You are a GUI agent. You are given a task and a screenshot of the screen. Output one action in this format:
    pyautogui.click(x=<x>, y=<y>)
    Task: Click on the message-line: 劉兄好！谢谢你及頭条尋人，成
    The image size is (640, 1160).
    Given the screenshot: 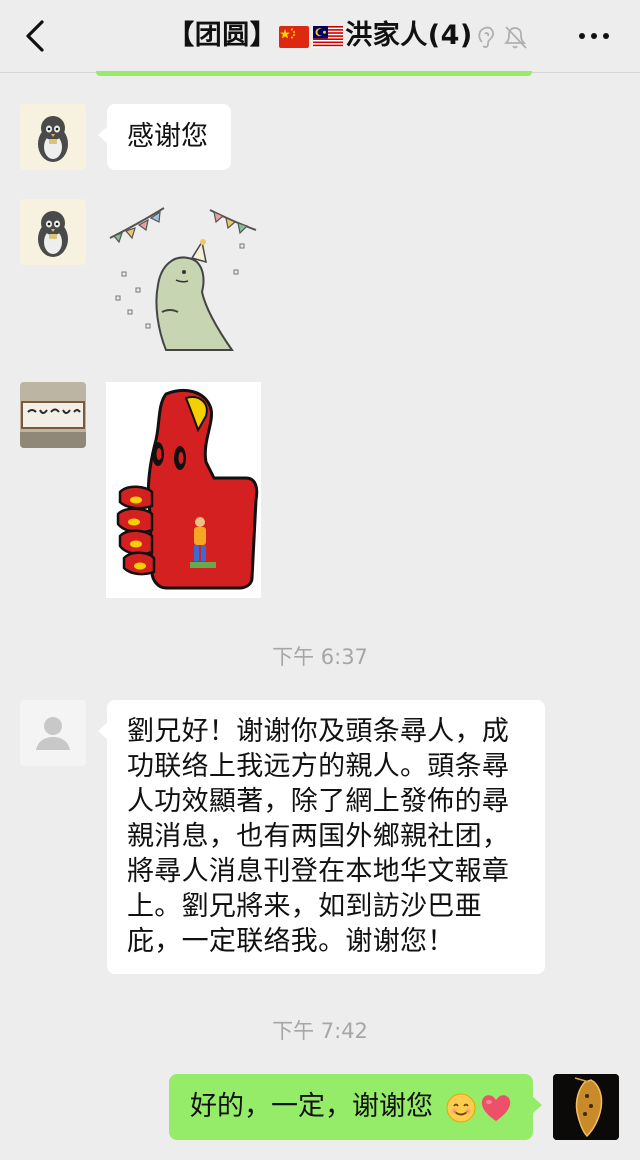 What is the action you would take?
    pyautogui.click(x=318, y=731)
    